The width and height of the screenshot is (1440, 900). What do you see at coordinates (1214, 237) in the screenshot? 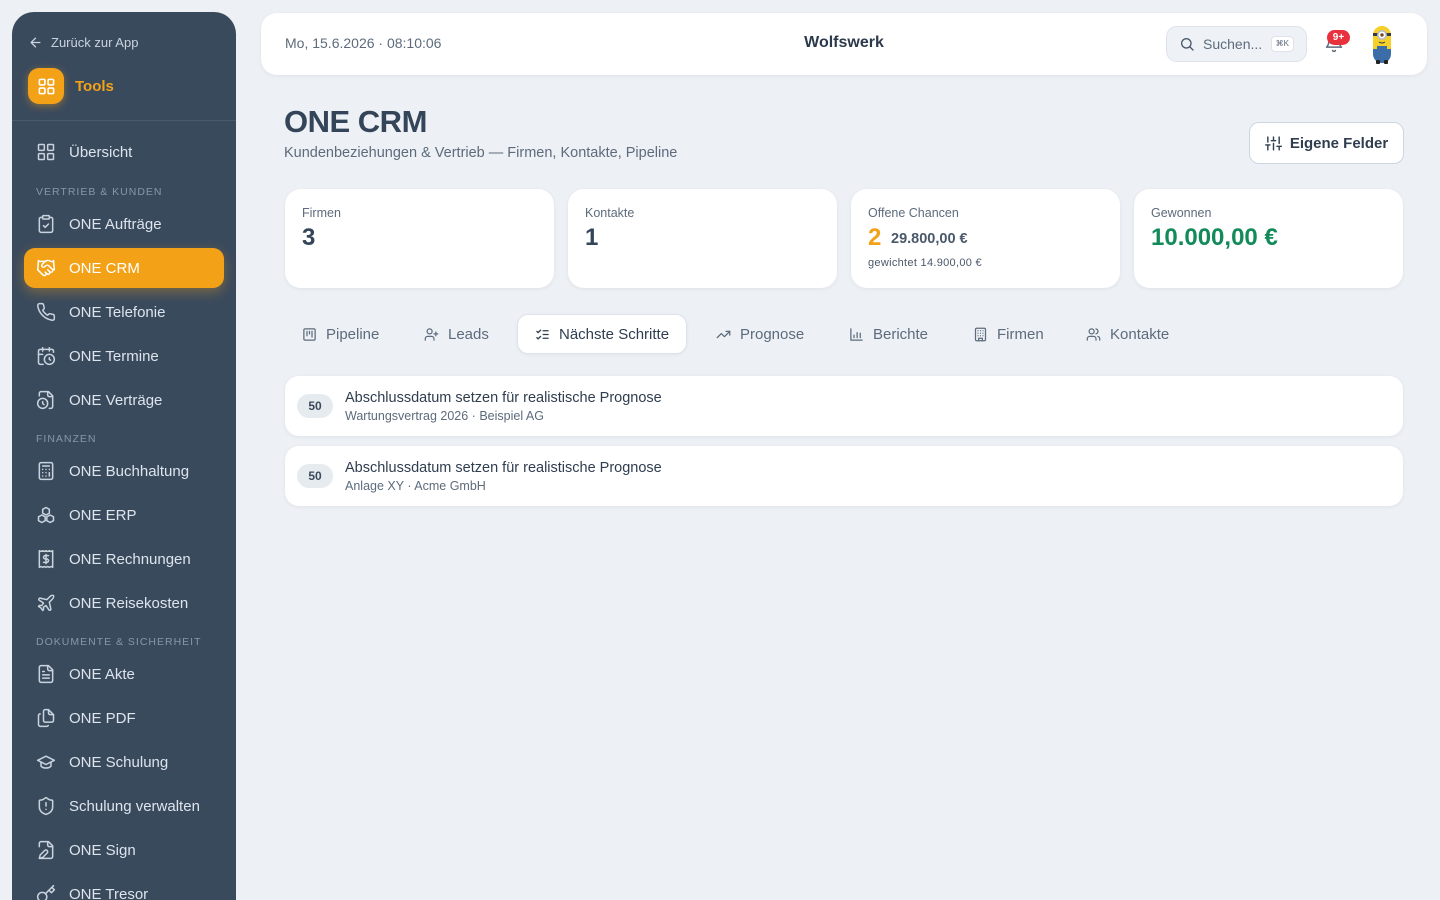
I see `stat-value: 10.000,00 €` at bounding box center [1214, 237].